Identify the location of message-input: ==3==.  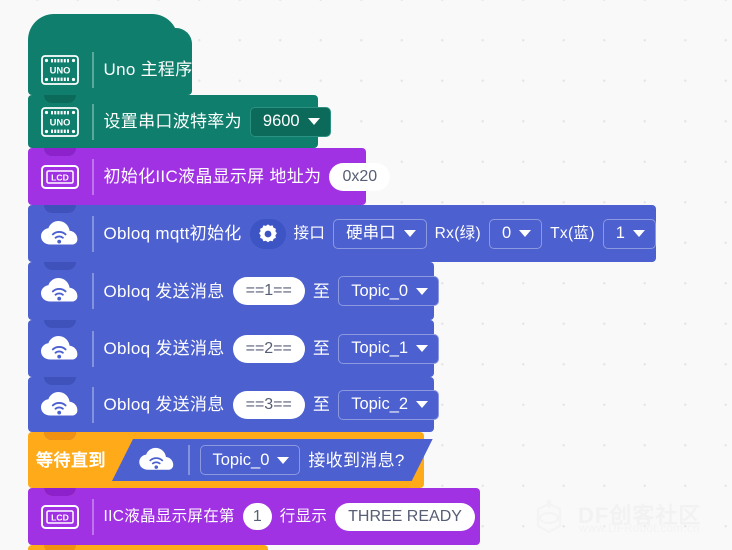
(268, 404).